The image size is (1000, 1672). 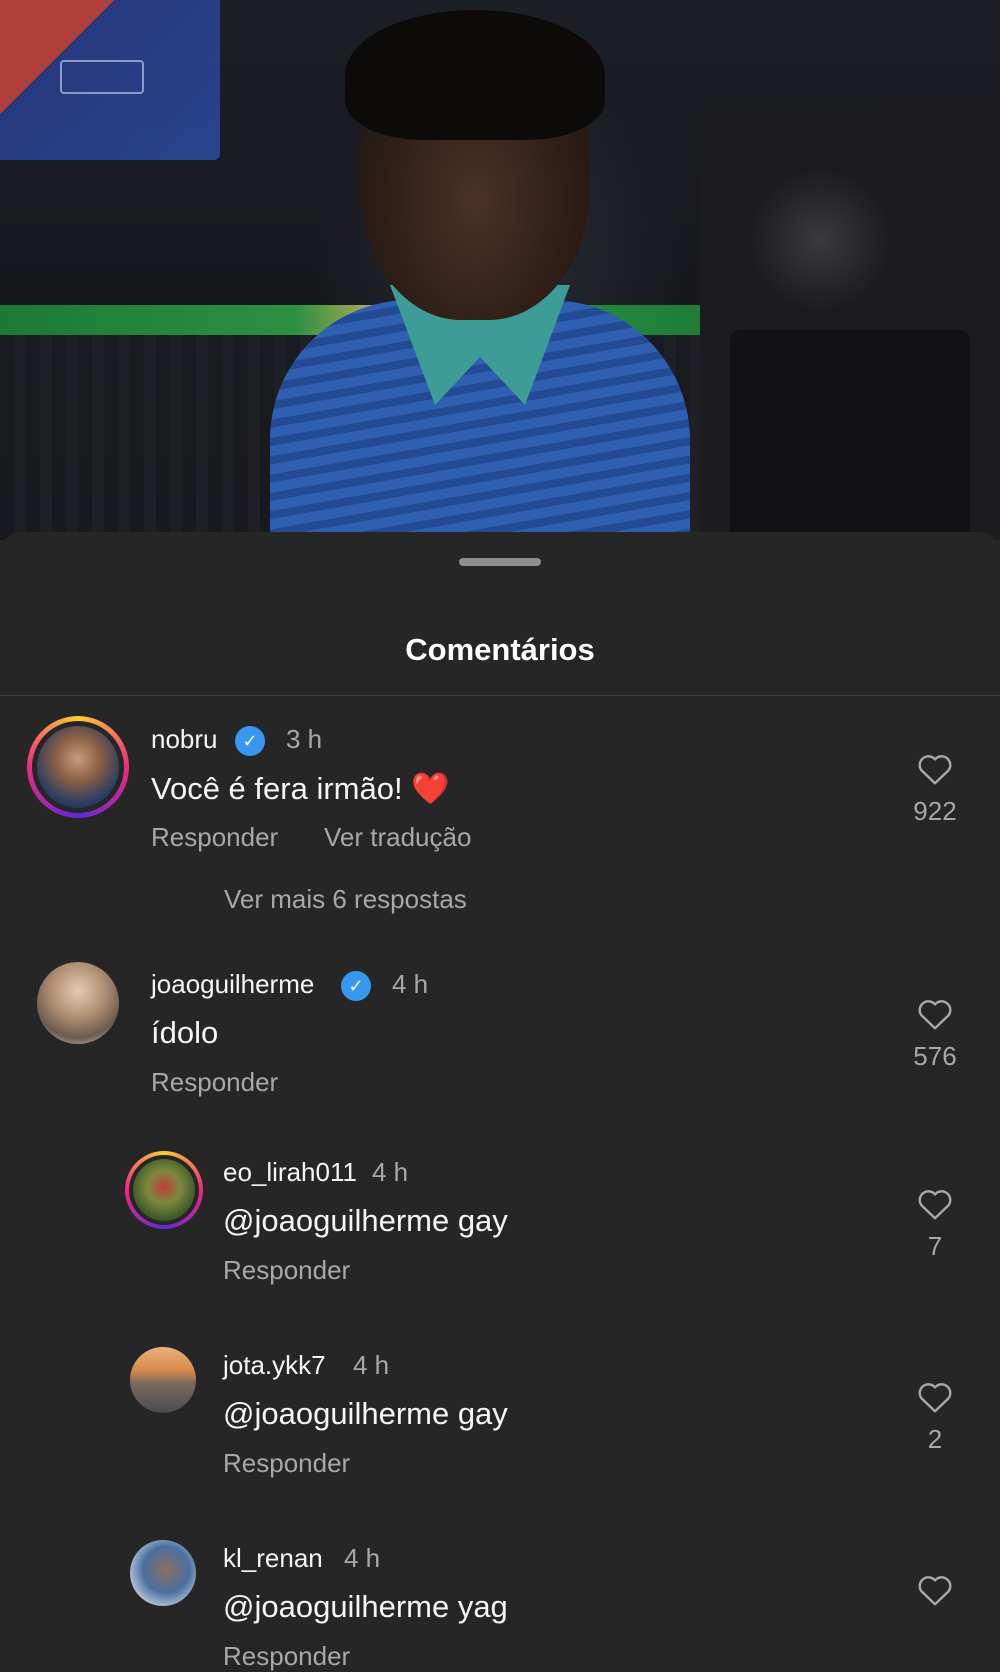 I want to click on like-button, so click(x=935, y=1595).